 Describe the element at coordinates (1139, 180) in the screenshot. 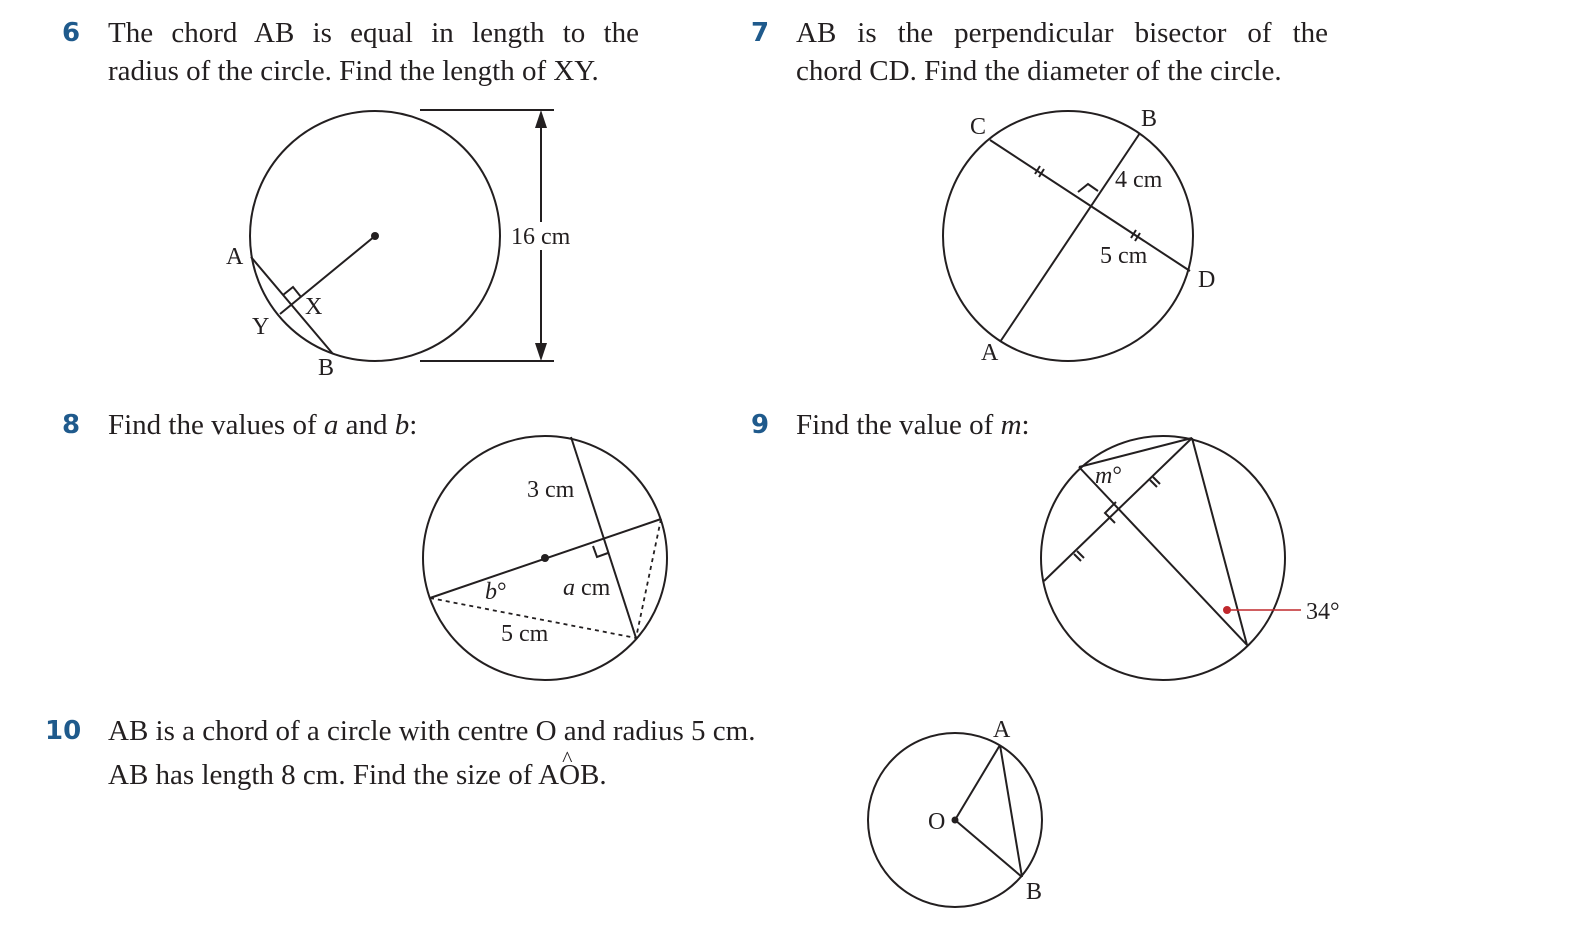

I see `fig7-label-4cm: 4 cm` at that location.